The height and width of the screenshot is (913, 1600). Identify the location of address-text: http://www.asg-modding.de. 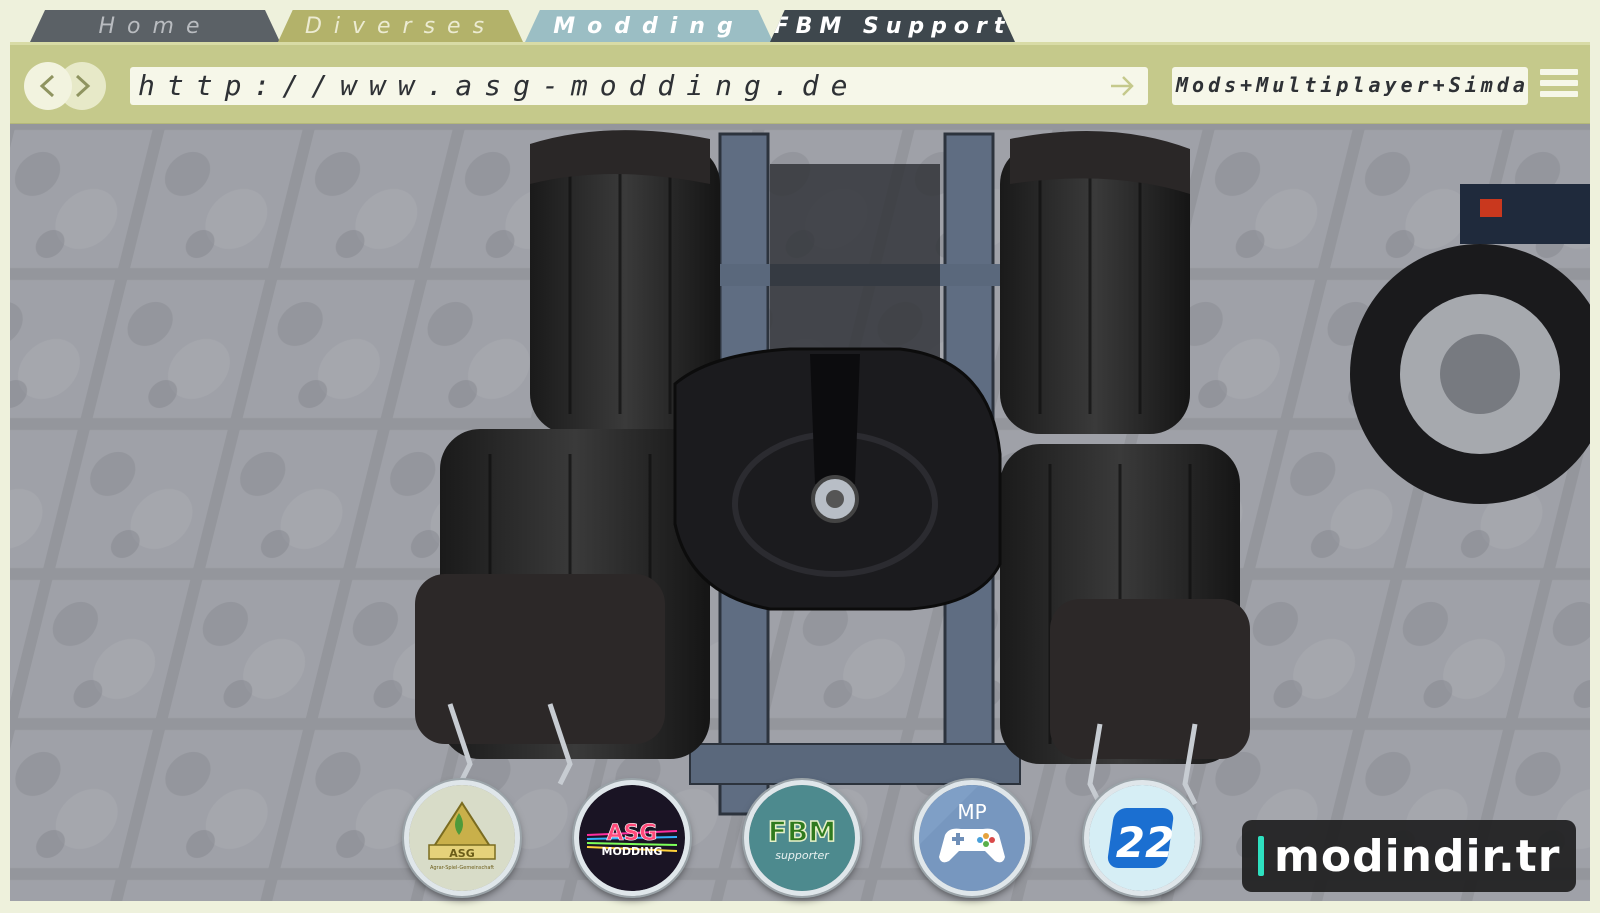
(499, 85).